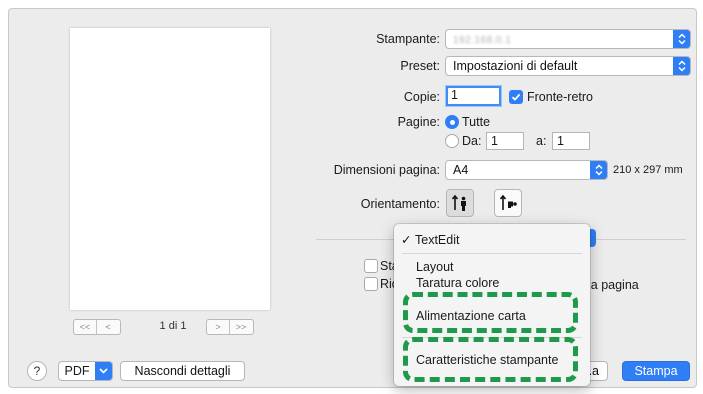 The height and width of the screenshot is (394, 703). Describe the element at coordinates (560, 97) in the screenshot. I see `duplex-label: Fronte-retro` at that location.